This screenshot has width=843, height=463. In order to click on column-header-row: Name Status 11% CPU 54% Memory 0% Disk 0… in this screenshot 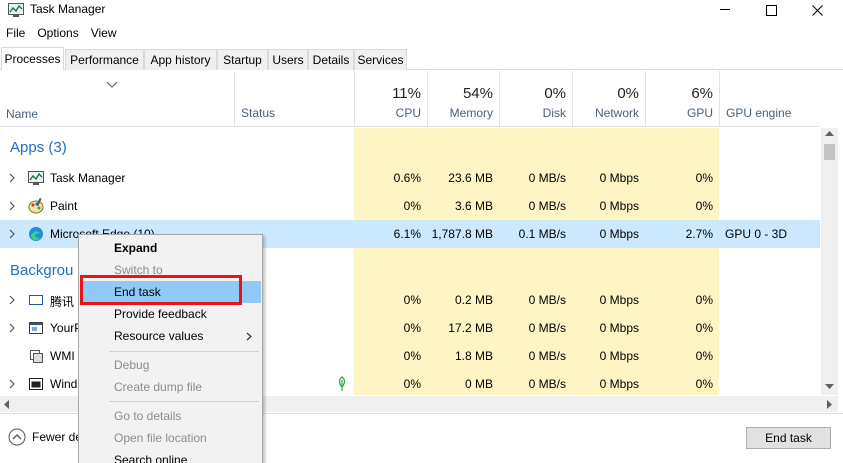, I will do `click(410, 99)`.